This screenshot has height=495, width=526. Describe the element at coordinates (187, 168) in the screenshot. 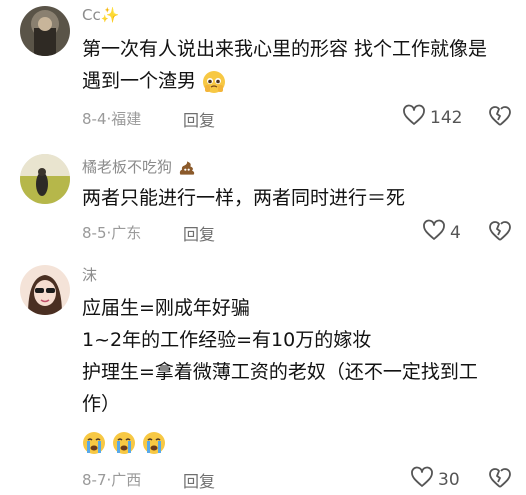

I see `poop-emoji-icon` at that location.